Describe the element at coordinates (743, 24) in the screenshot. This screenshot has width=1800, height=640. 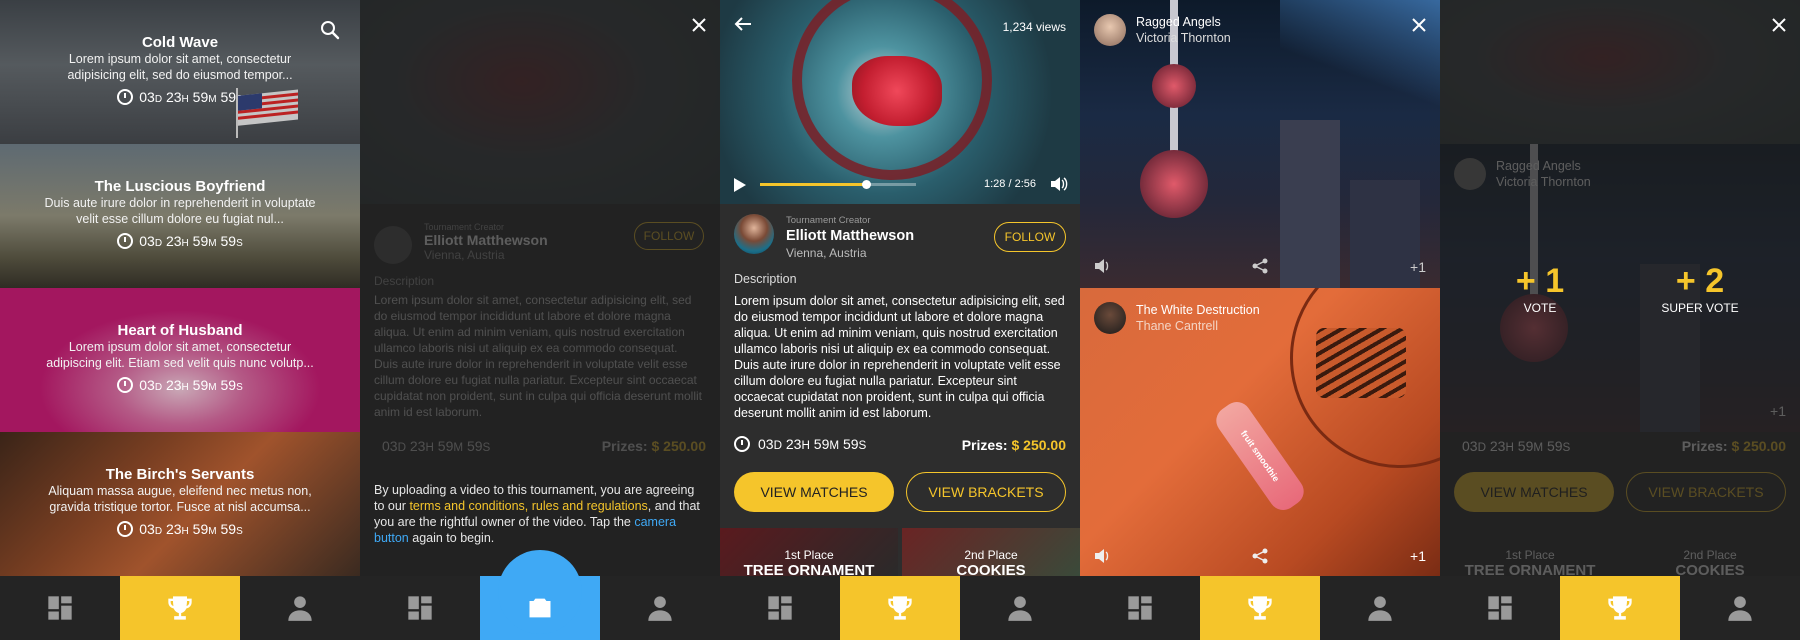
I see `back-arrow-icon` at that location.